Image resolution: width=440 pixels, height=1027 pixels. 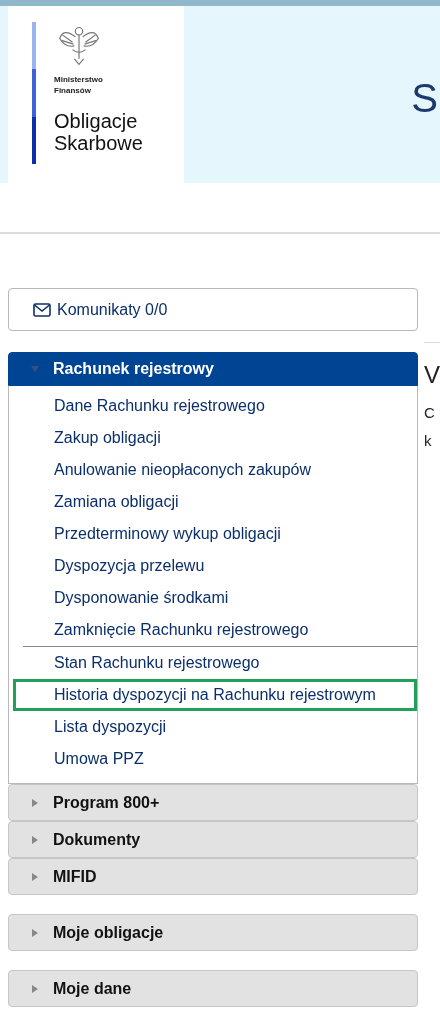 I want to click on menu-item: Dysponowanie środkami, so click(x=213, y=598).